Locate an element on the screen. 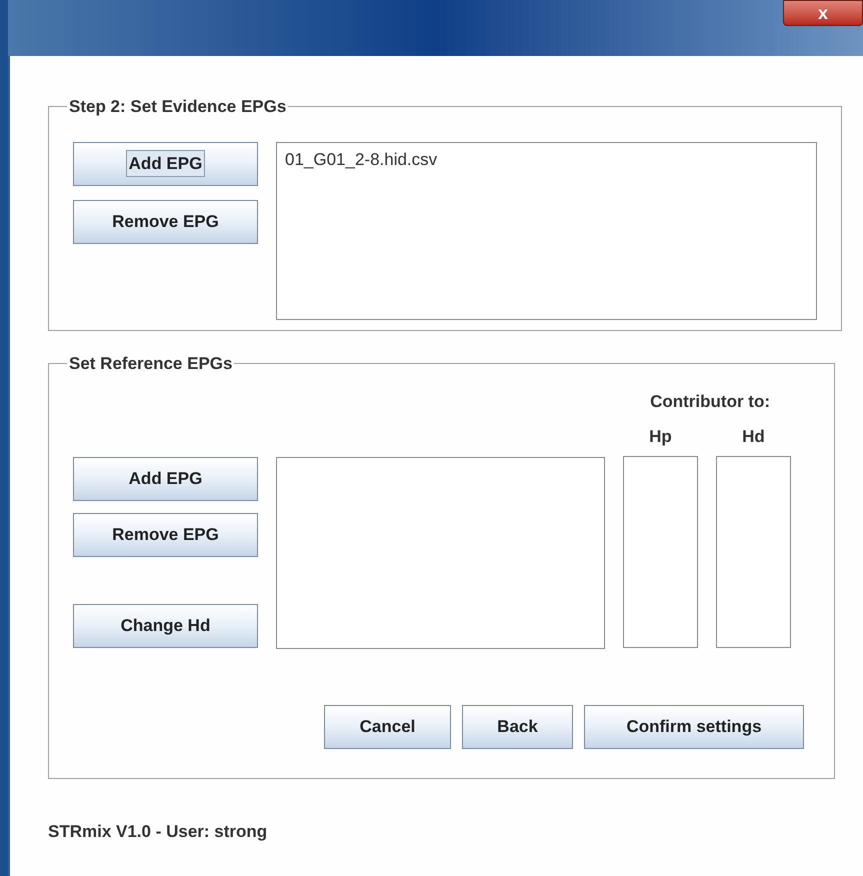 The width and height of the screenshot is (863, 876). hd-list is located at coordinates (753, 552).